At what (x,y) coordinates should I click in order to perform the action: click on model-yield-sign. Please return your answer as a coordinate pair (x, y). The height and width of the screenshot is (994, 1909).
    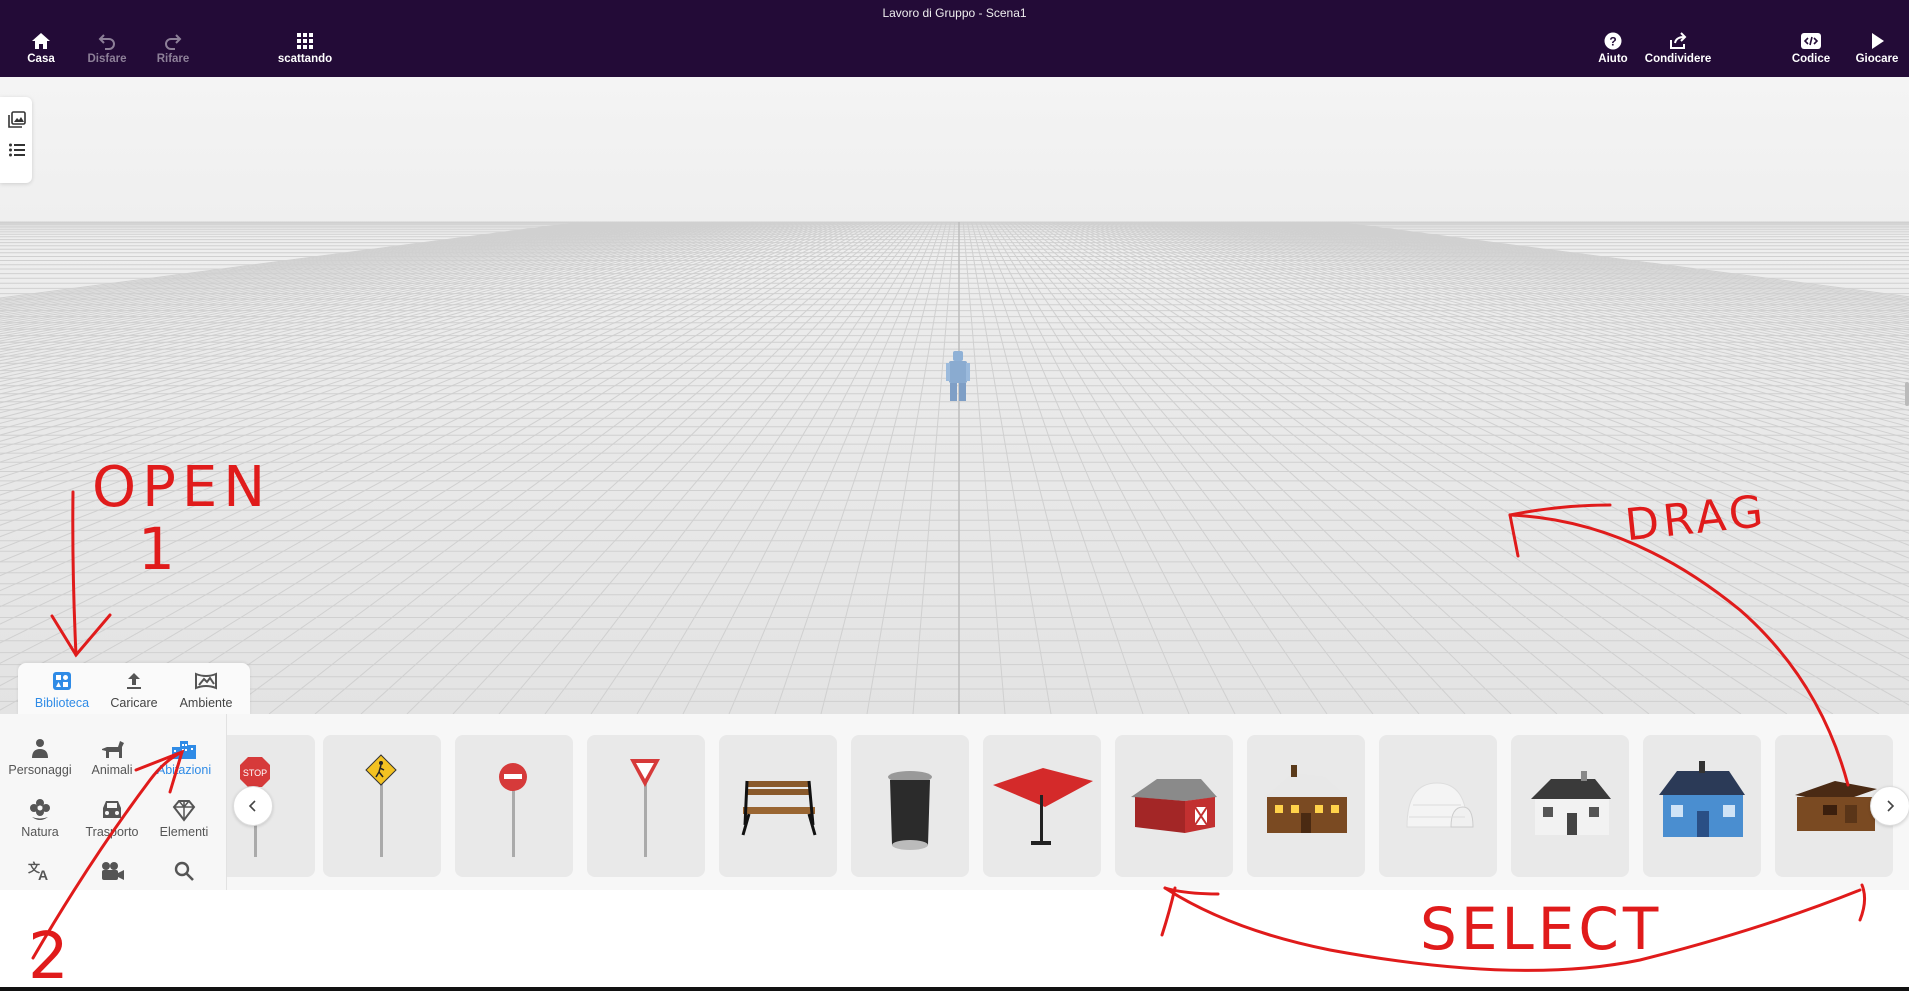
    Looking at the image, I should click on (646, 806).